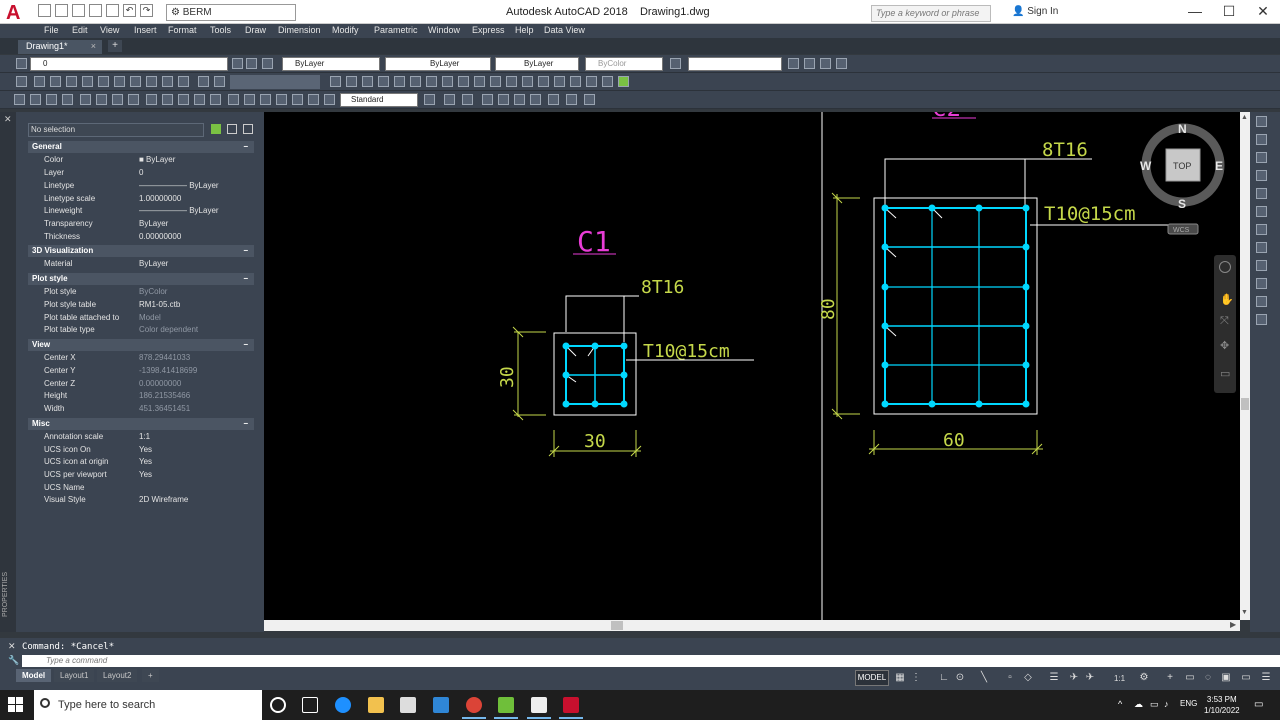 The image size is (1280, 720). What do you see at coordinates (809, 63) in the screenshot?
I see `viewport-clip-icon` at bounding box center [809, 63].